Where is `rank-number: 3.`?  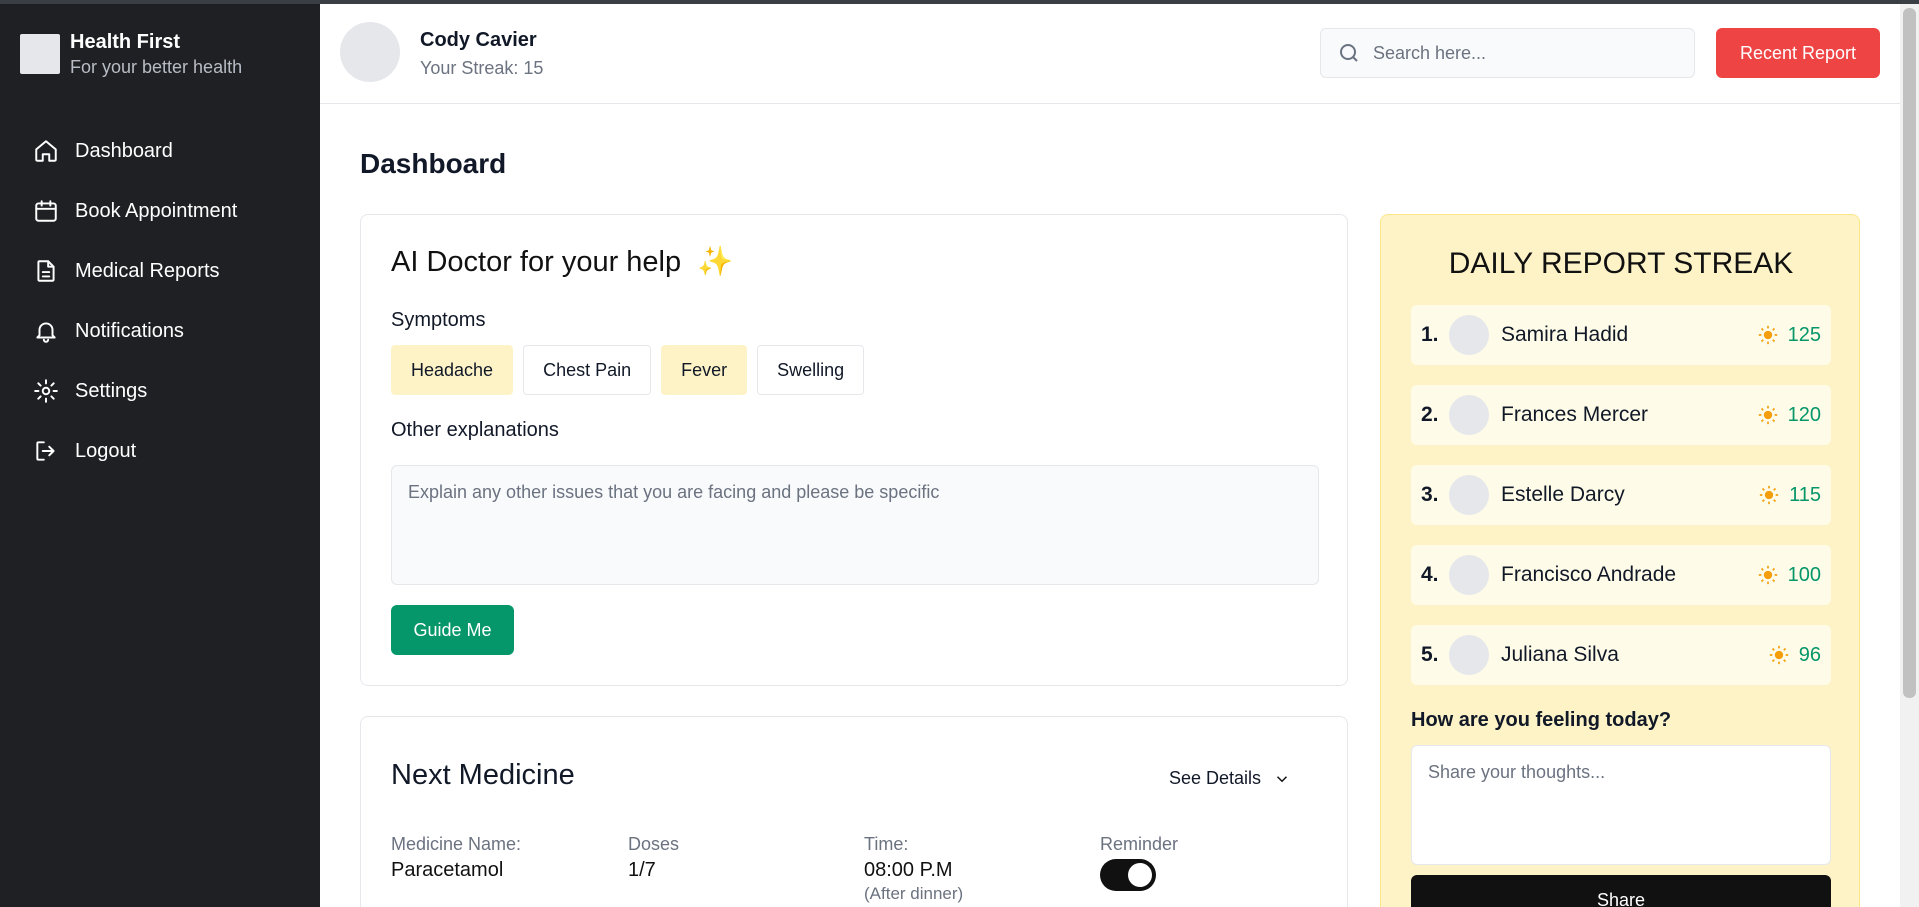 rank-number: 3. is located at coordinates (1430, 494).